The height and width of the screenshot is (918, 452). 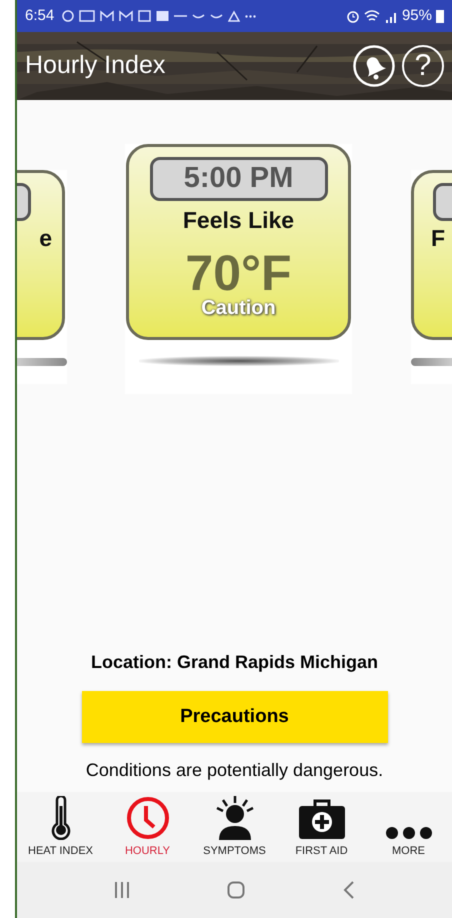 I want to click on screen-title: Hourly Index, so click(x=95, y=66).